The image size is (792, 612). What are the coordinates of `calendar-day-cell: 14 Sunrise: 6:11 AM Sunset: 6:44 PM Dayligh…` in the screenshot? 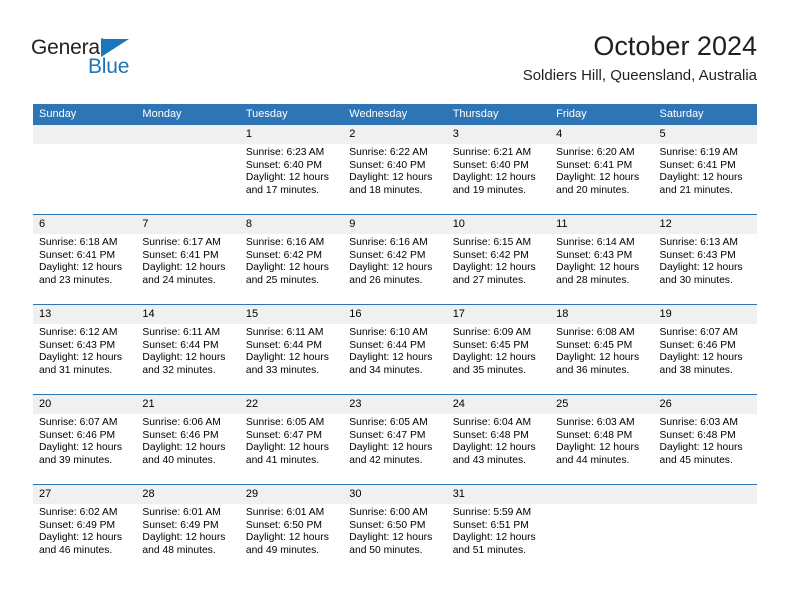 It's located at (188, 349).